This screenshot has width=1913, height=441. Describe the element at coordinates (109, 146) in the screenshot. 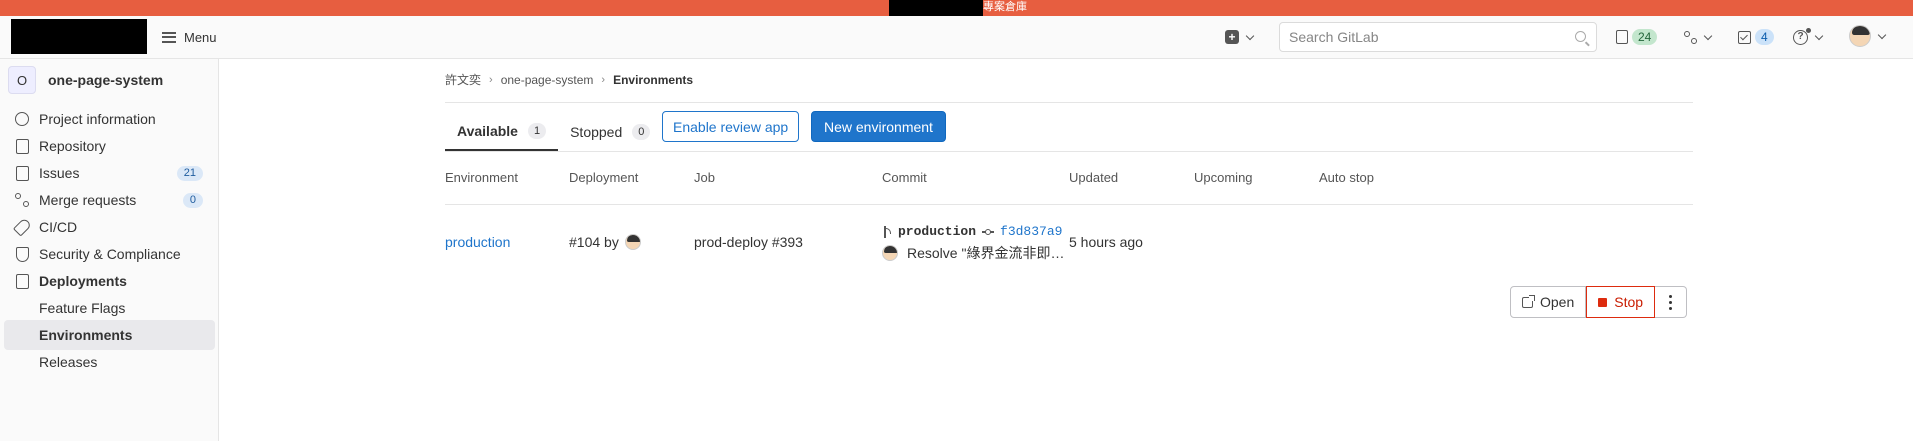

I see `sidebar-item-repository: Repository` at that location.